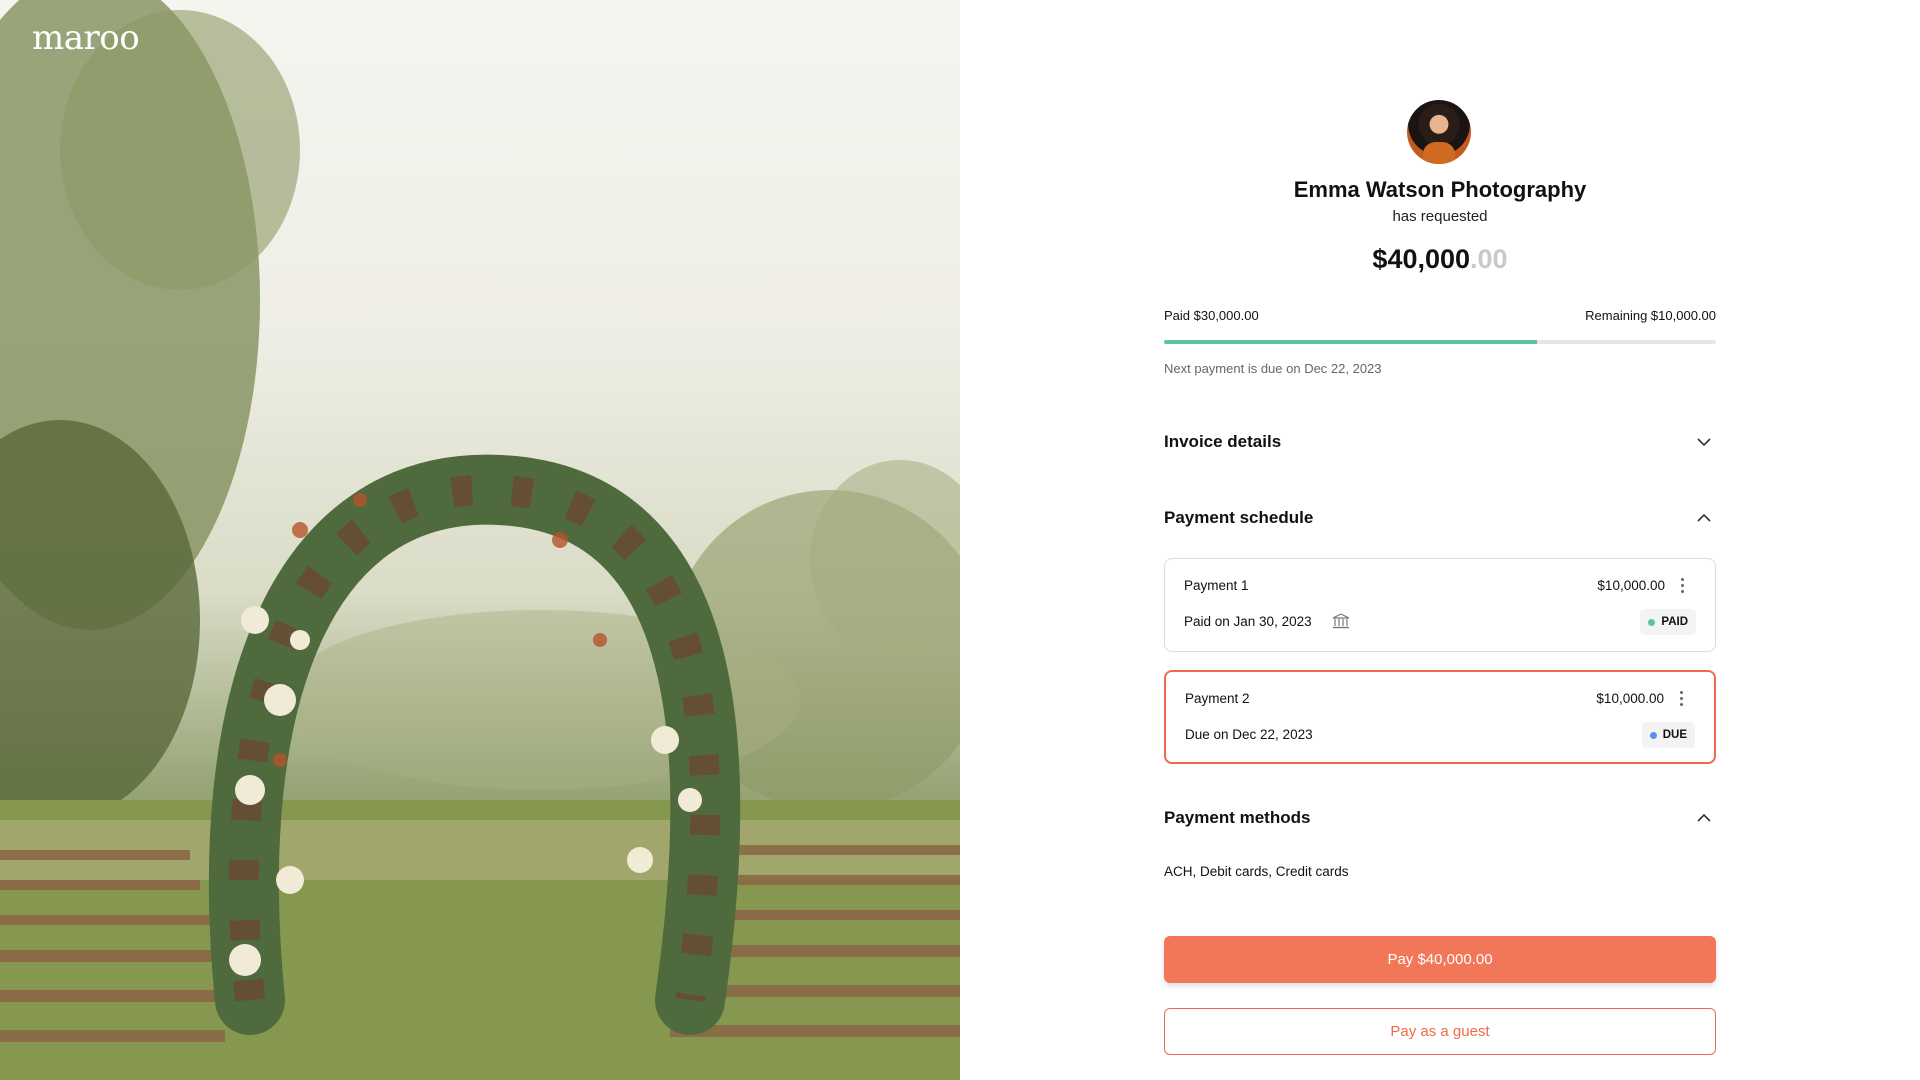 The width and height of the screenshot is (1920, 1080). What do you see at coordinates (1341, 621) in the screenshot?
I see `bank-icon` at bounding box center [1341, 621].